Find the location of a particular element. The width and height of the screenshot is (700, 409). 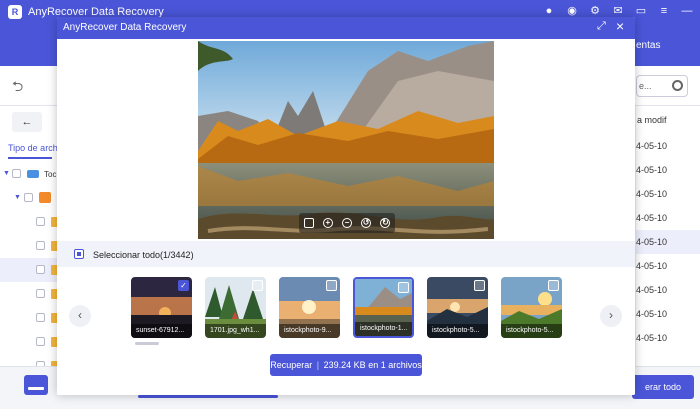

header-tab-fragment: entas is located at coordinates (648, 45).